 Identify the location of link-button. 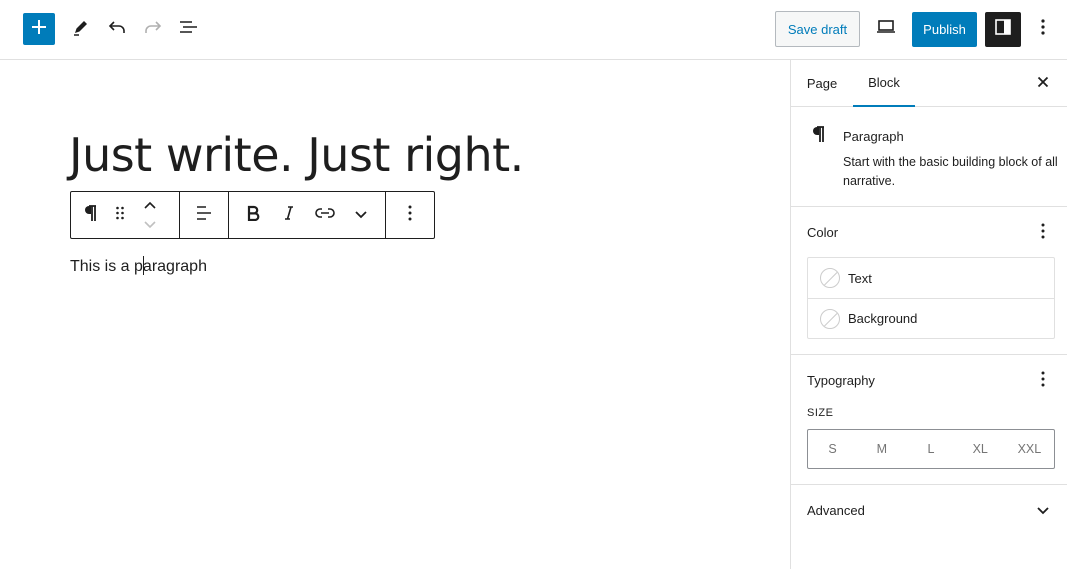
(325, 215).